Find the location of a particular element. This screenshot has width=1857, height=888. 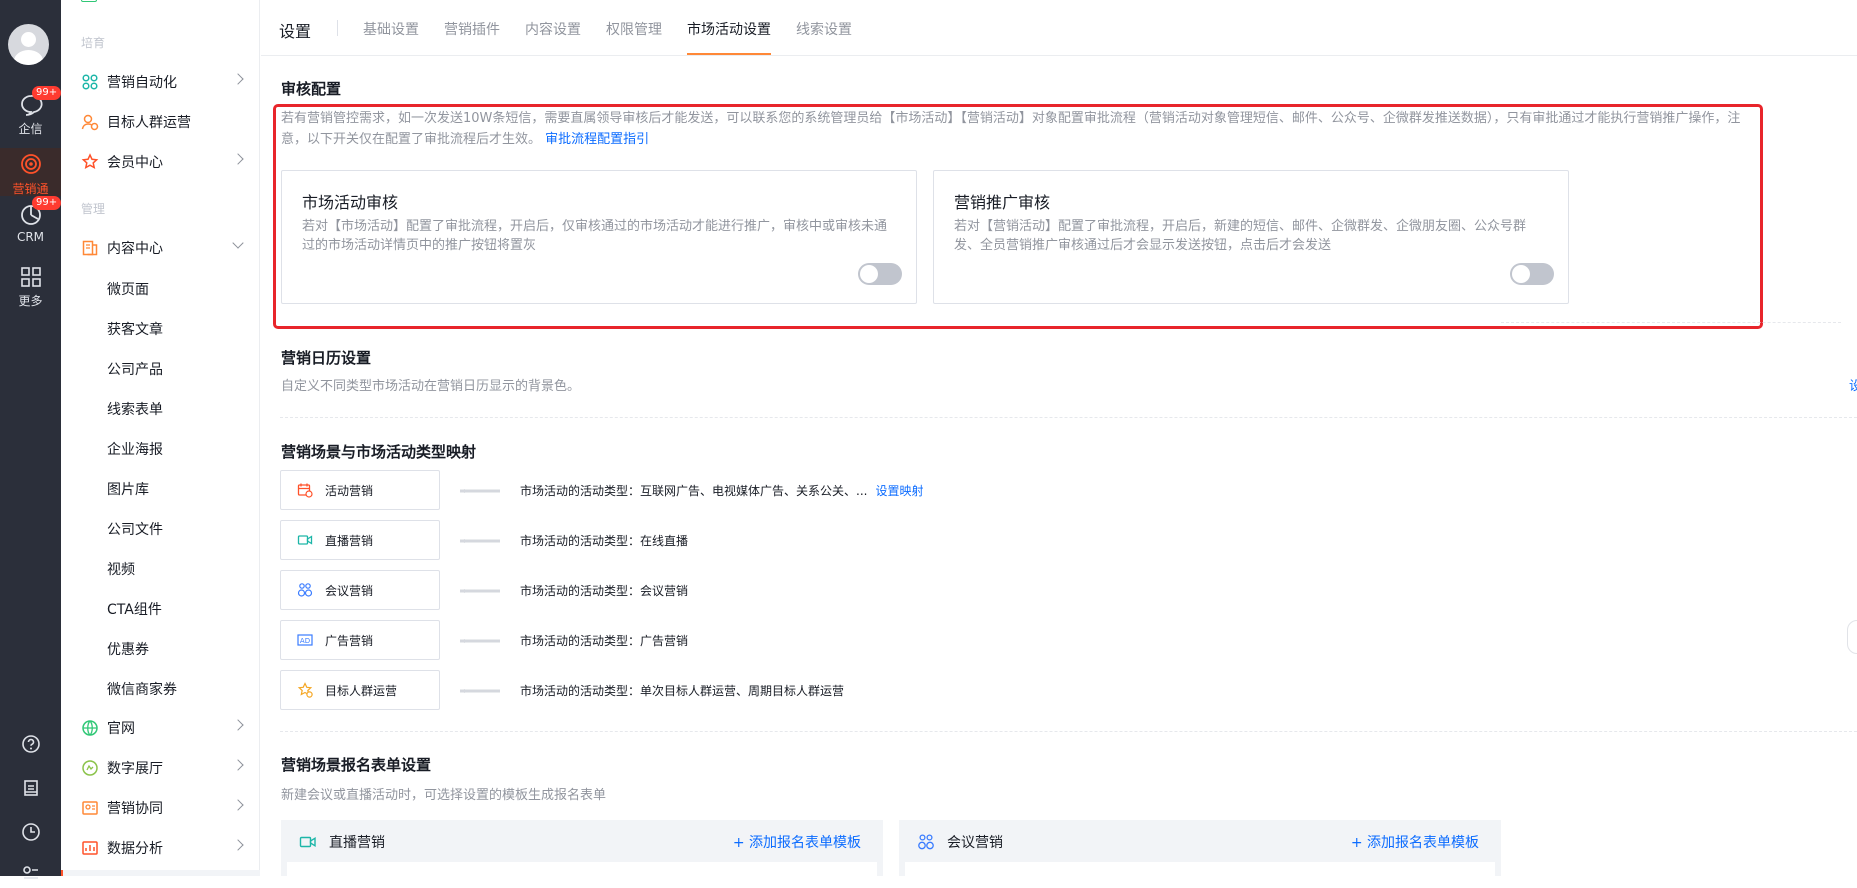

scene-name: 直播营销 is located at coordinates (349, 540).